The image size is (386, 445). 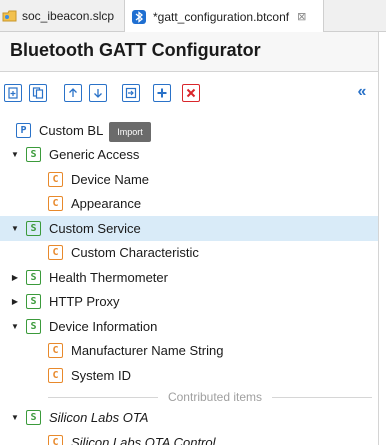 I want to click on move-down-button, so click(x=98, y=93).